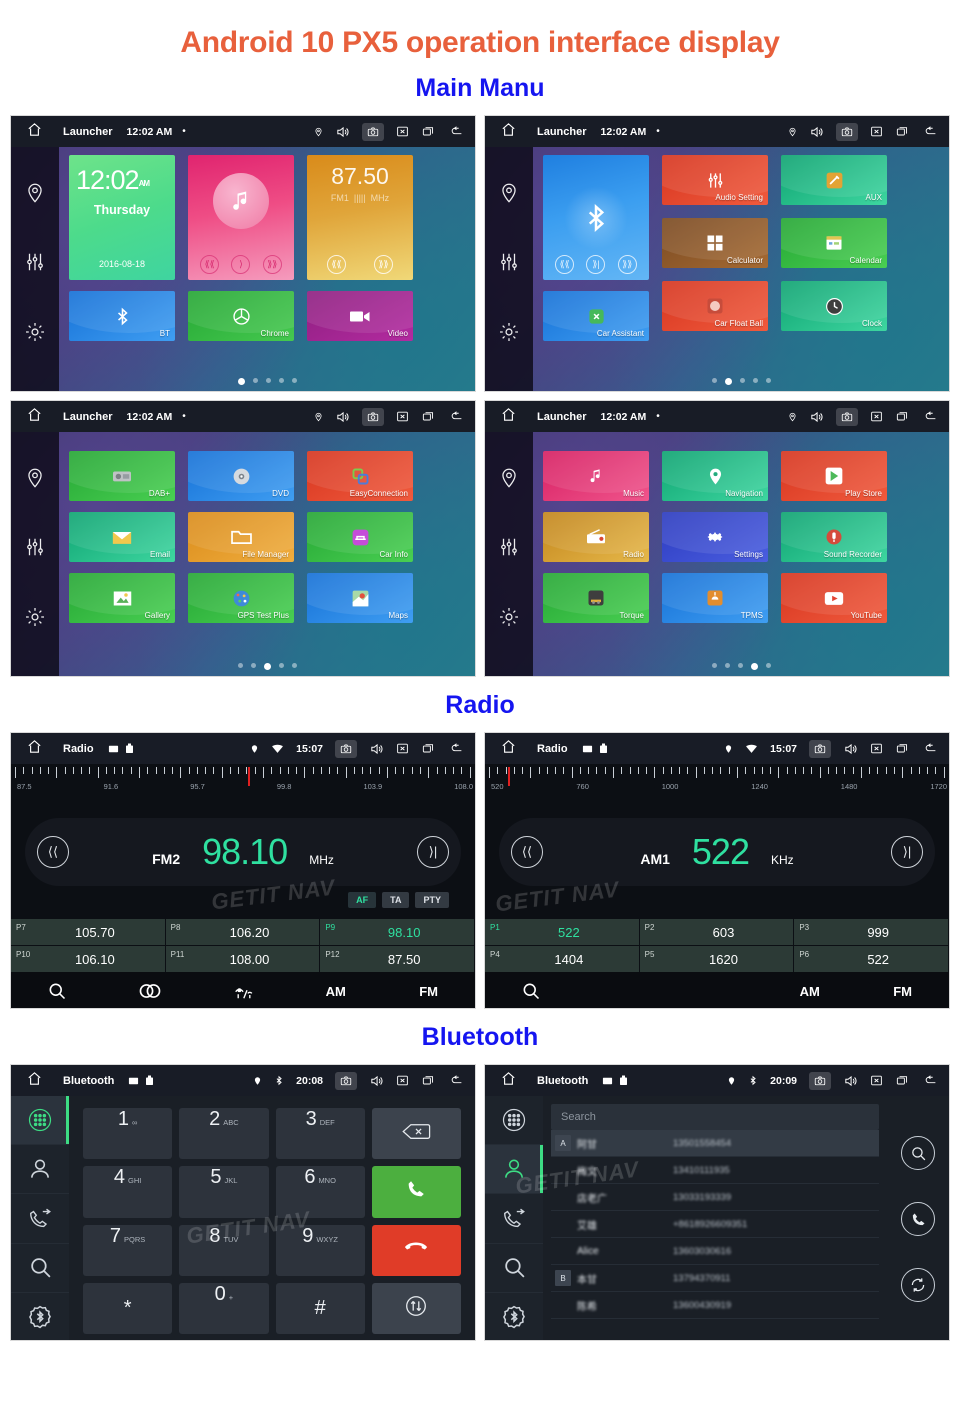 The image size is (960, 1407). I want to click on tile-dvd: DVD, so click(241, 476).